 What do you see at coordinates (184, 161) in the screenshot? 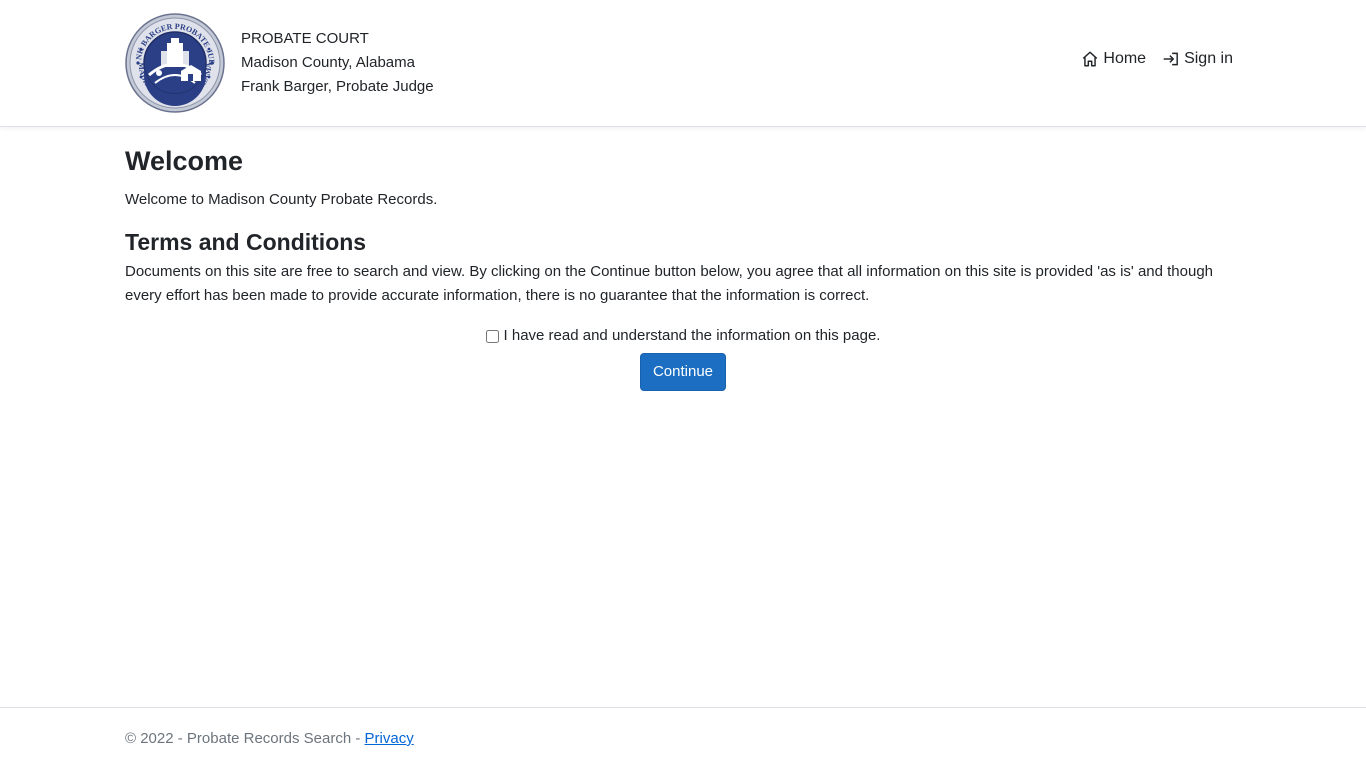
I see `page-title: Welcome` at bounding box center [184, 161].